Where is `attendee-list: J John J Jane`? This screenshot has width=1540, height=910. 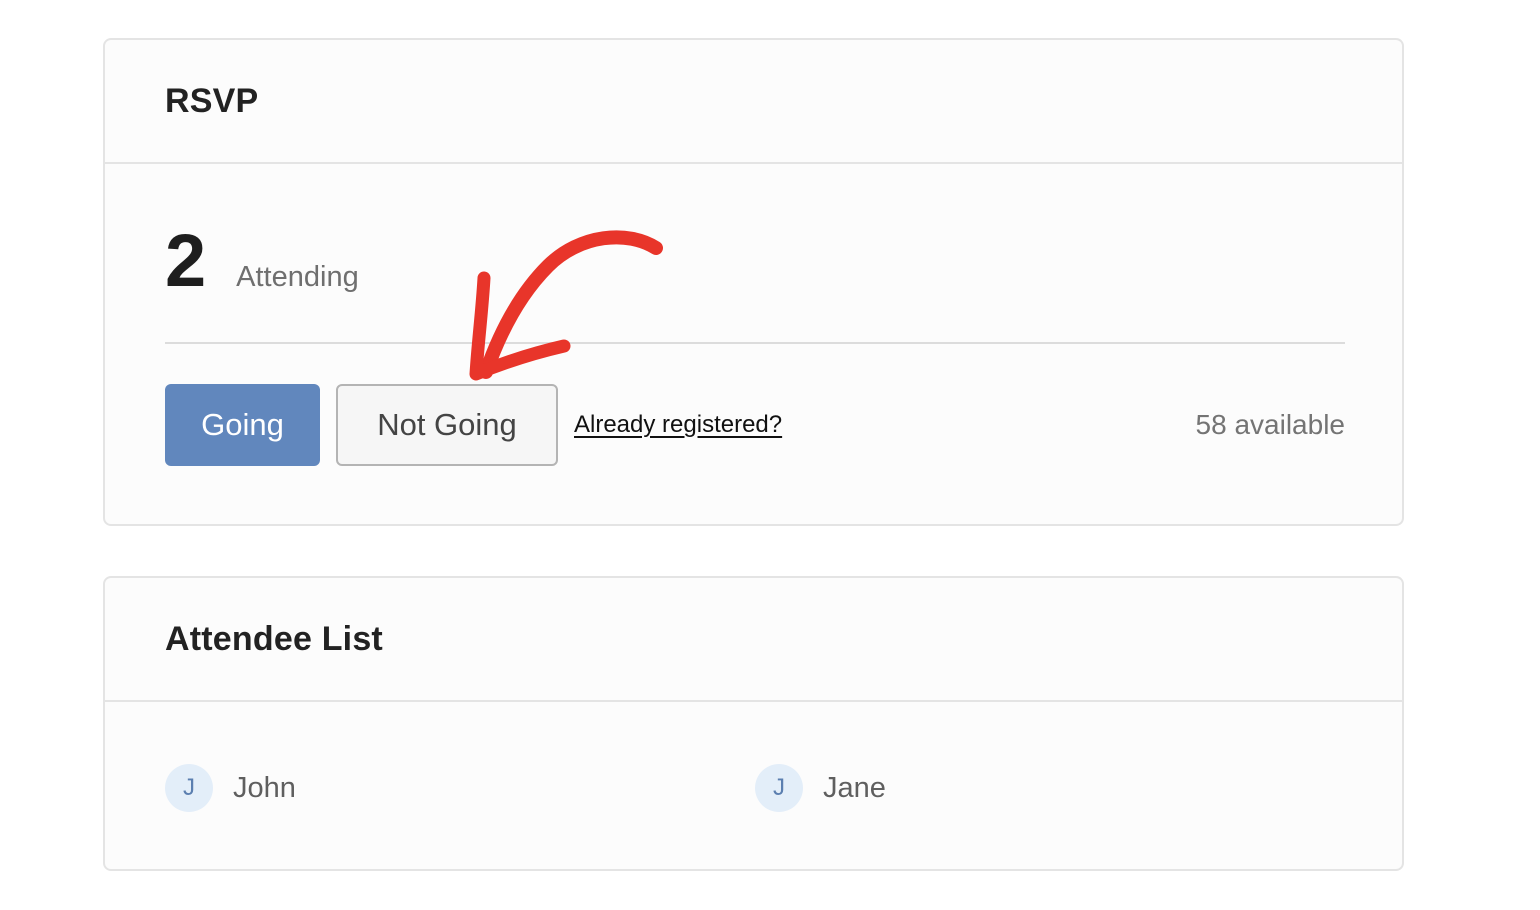
attendee-list: J John J Jane is located at coordinates (755, 788).